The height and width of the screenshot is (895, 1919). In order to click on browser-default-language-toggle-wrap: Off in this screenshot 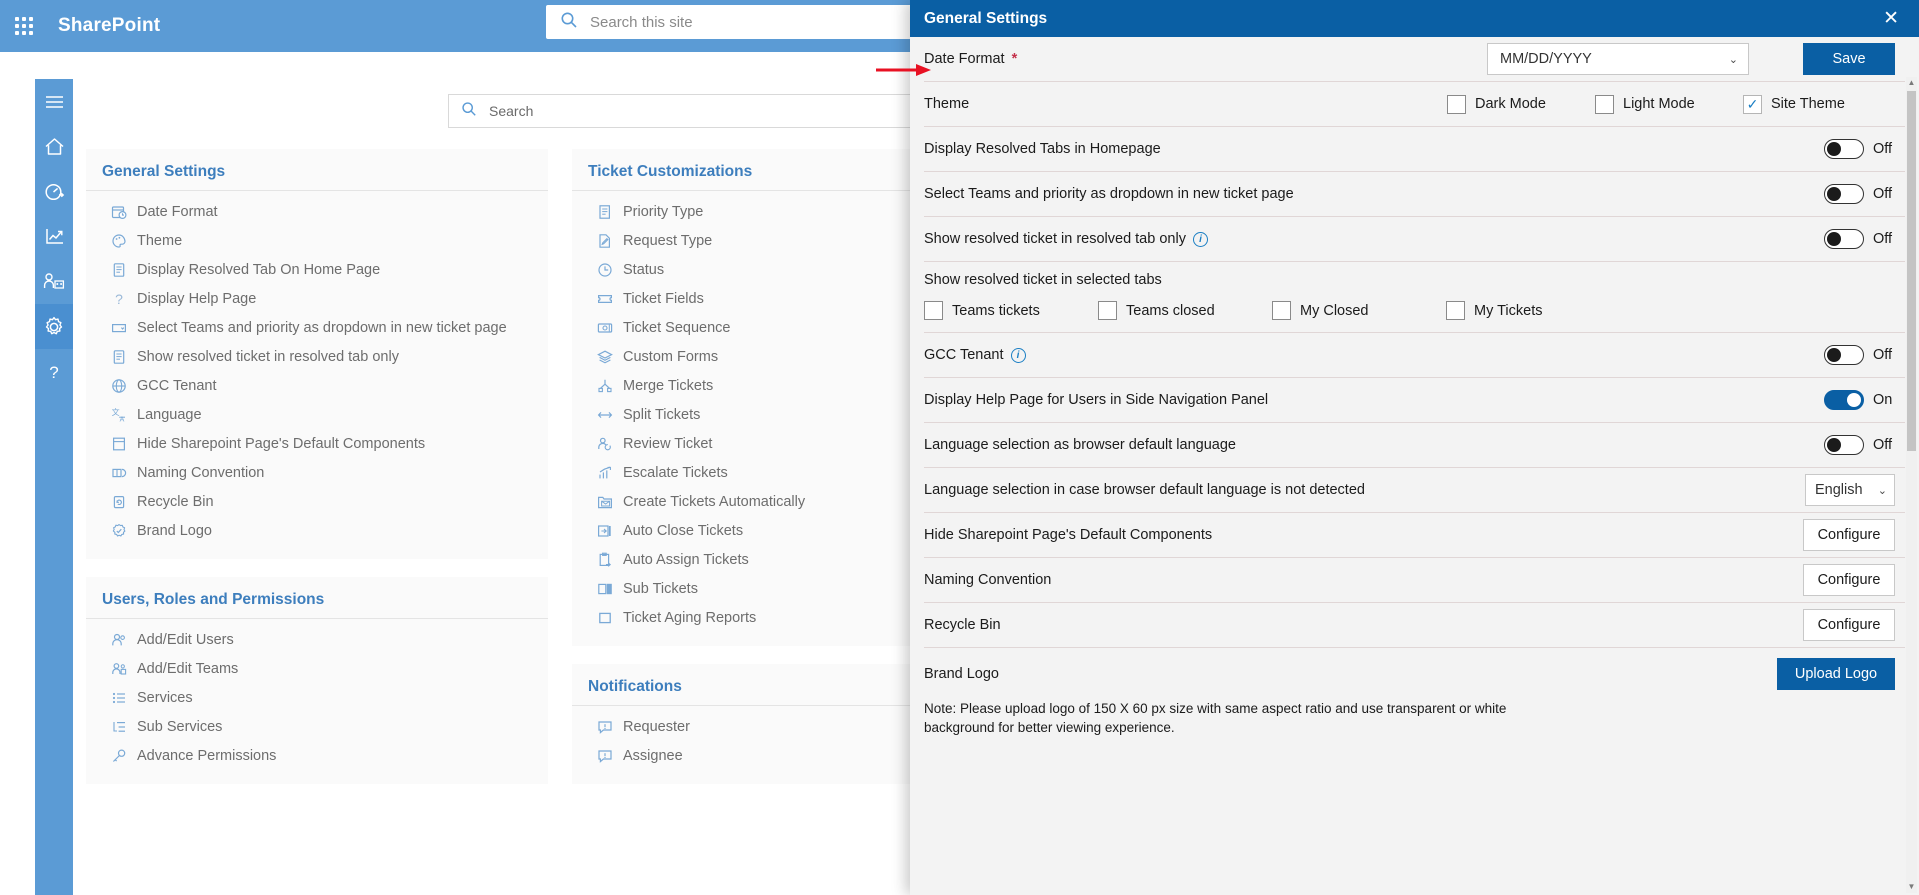, I will do `click(1859, 445)`.